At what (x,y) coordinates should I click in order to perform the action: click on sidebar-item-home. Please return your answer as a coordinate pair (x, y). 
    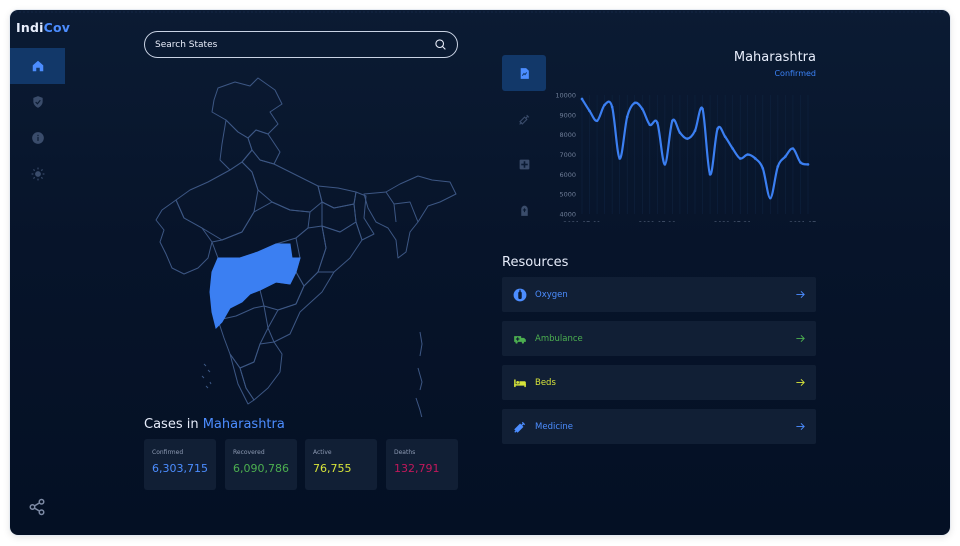
    Looking at the image, I should click on (37, 66).